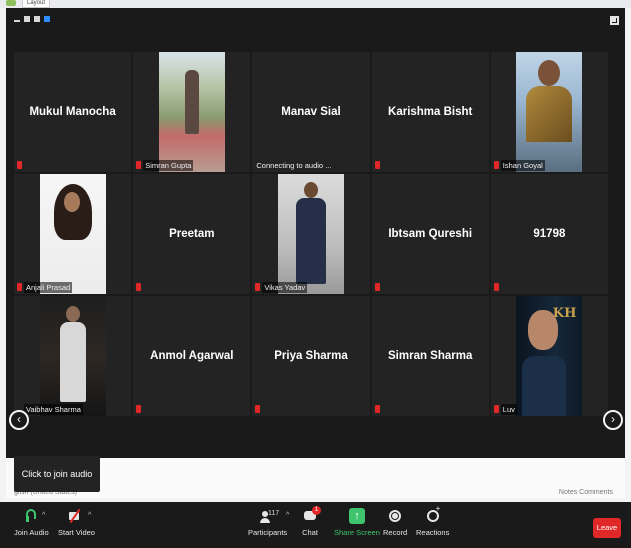 Image resolution: width=631 pixels, height=548 pixels. What do you see at coordinates (27, 19) in the screenshot?
I see `grid-small-icon` at bounding box center [27, 19].